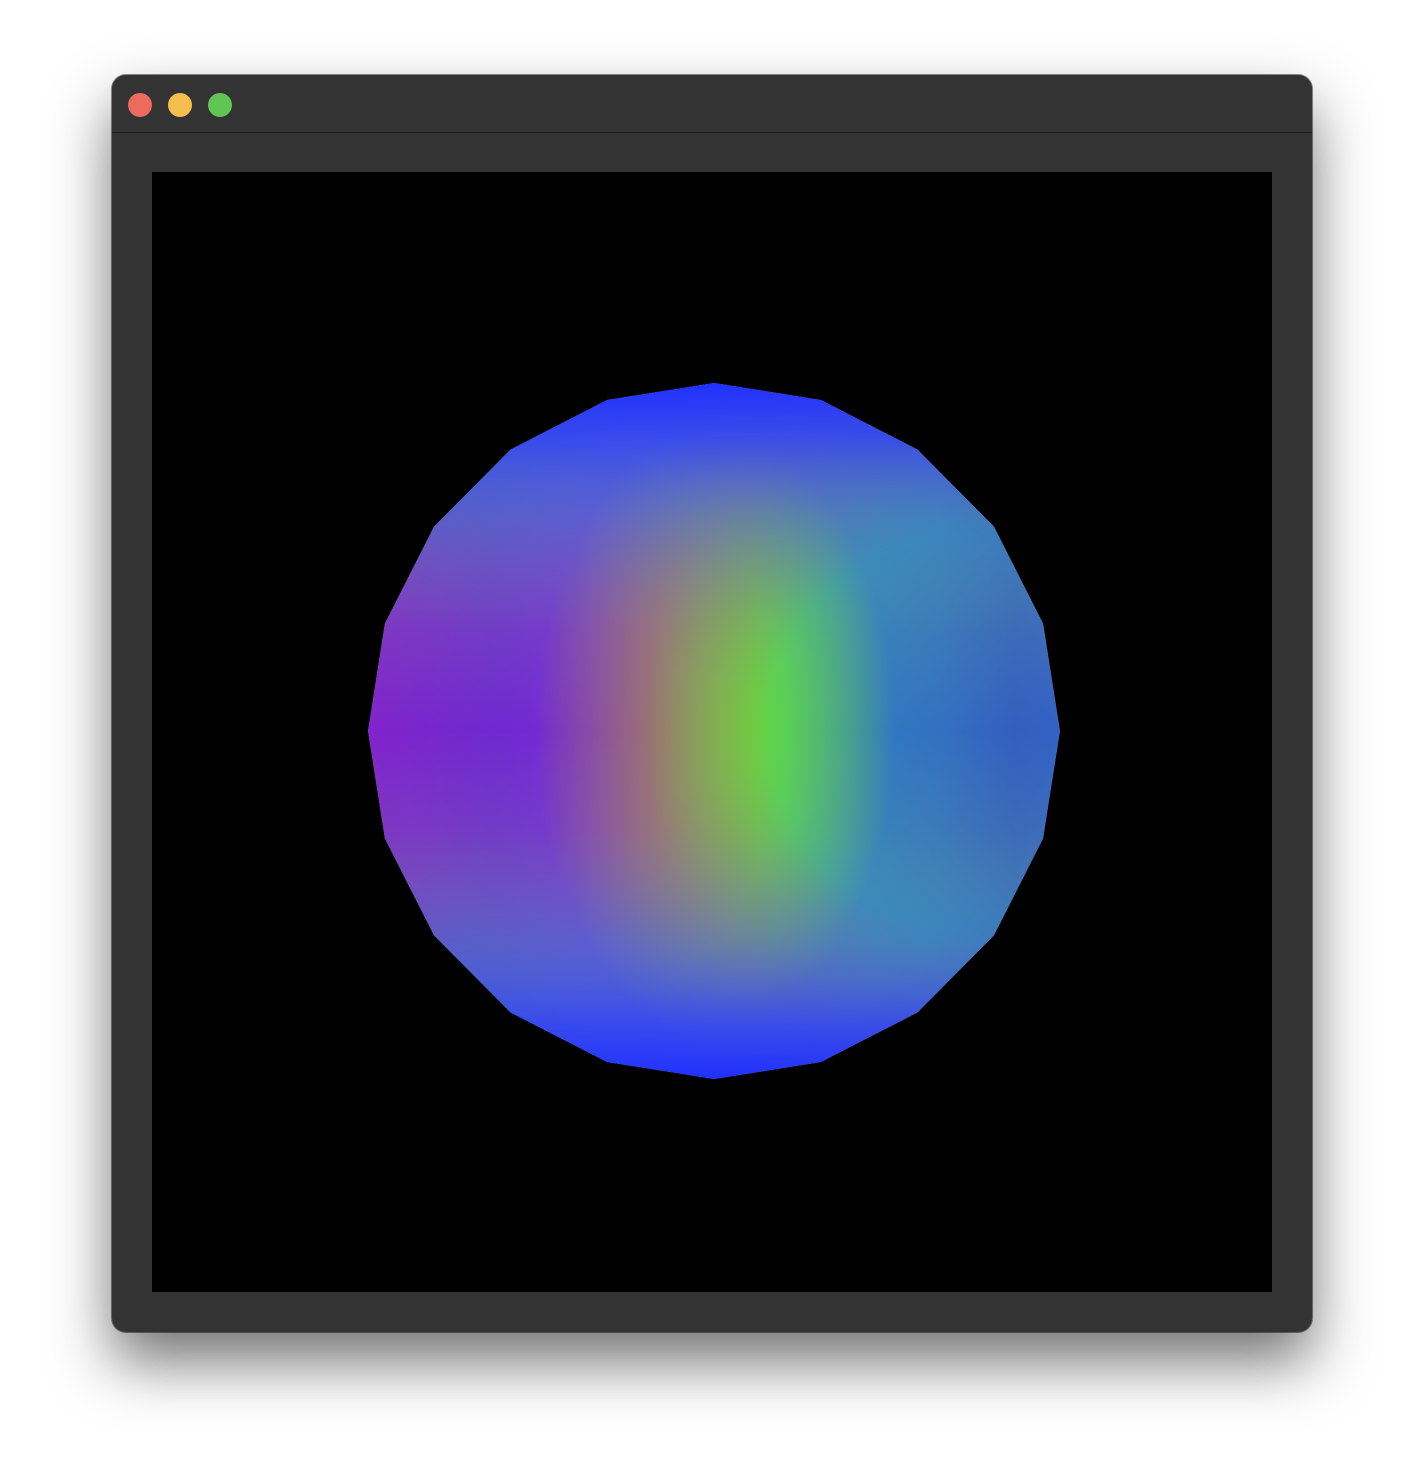 The height and width of the screenshot is (1480, 1424). What do you see at coordinates (712, 104) in the screenshot?
I see `title-bar` at bounding box center [712, 104].